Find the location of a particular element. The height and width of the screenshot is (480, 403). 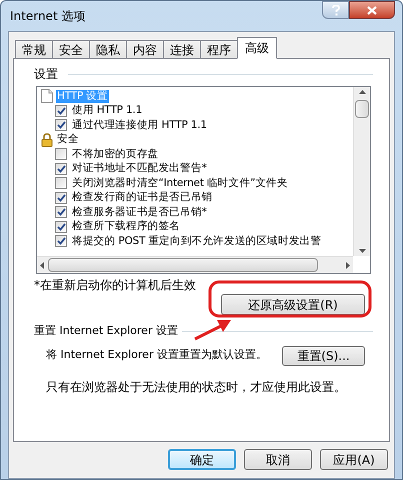

help-icon is located at coordinates (336, 10).